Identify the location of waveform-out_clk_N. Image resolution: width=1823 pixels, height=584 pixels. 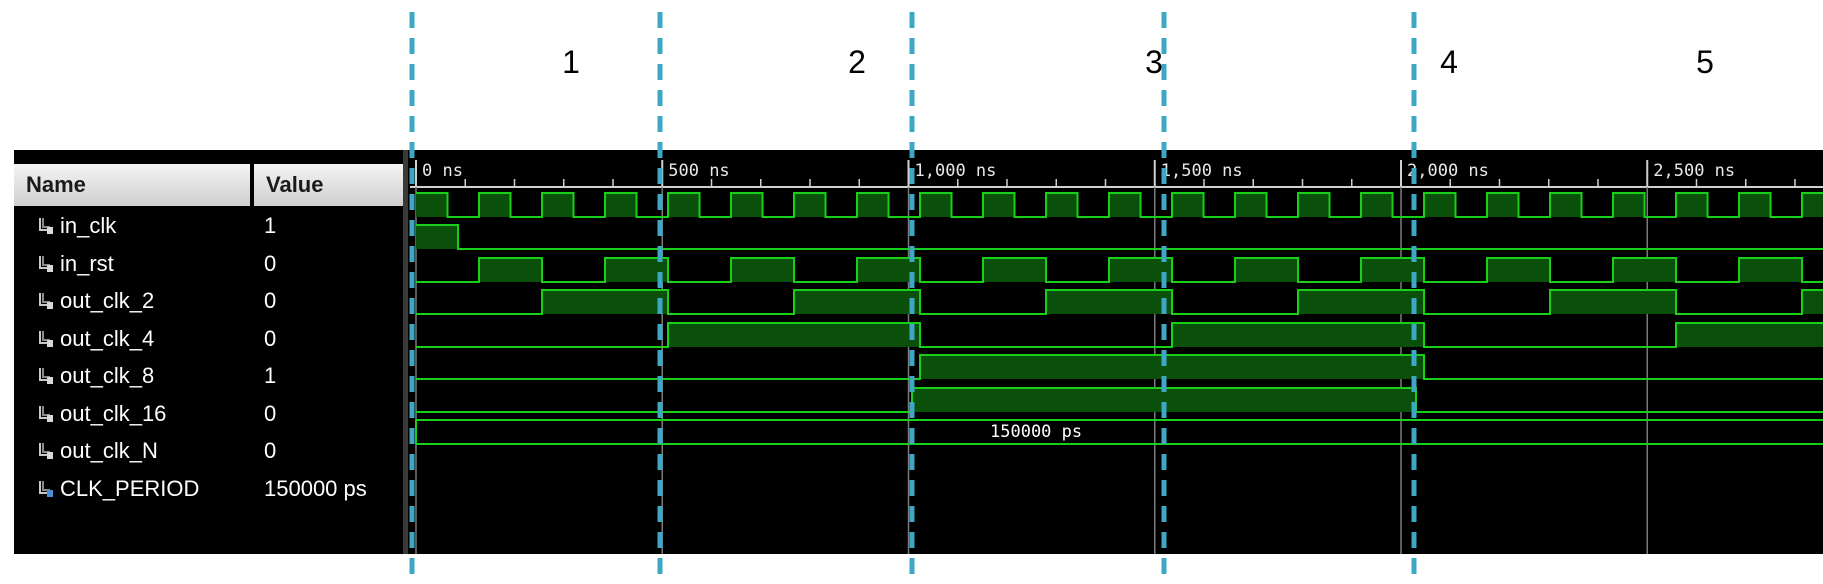
(1119, 400).